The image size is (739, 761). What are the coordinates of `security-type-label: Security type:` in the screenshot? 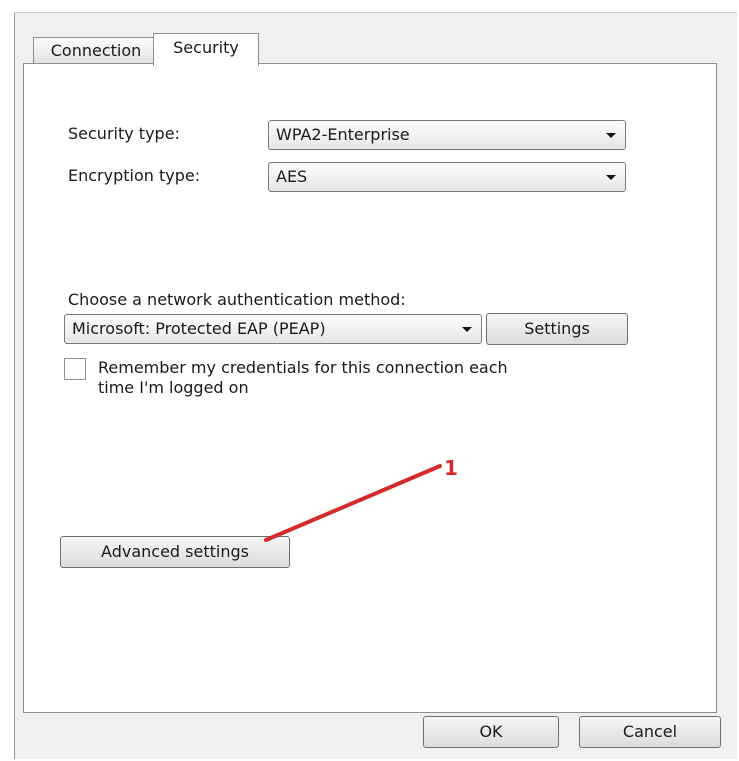 It's located at (124, 133).